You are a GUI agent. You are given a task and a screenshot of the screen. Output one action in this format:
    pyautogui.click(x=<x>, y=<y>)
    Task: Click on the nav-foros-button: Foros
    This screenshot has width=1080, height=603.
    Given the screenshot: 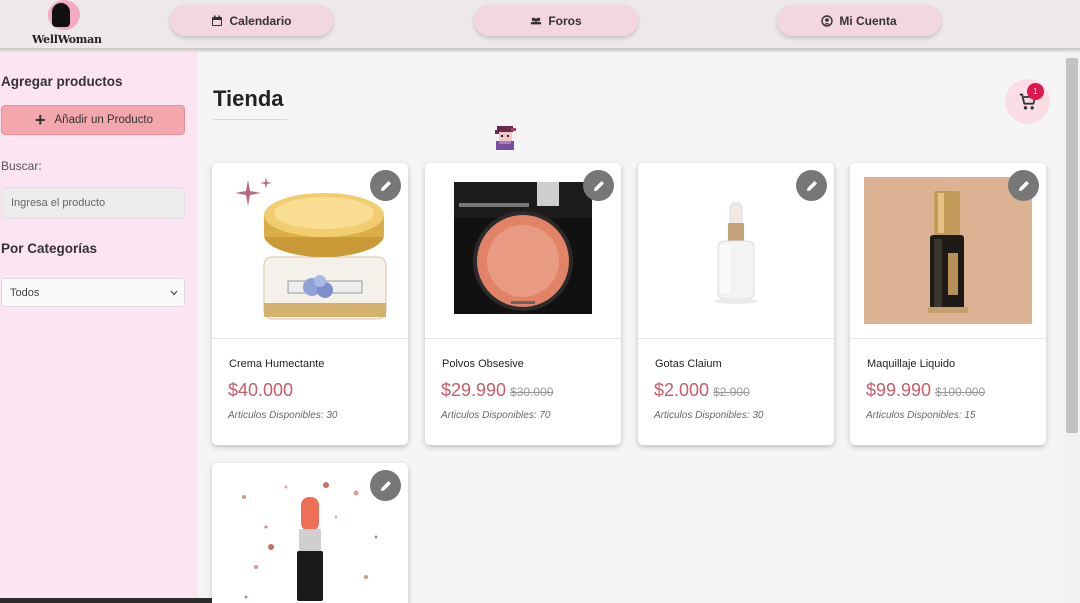 What is the action you would take?
    pyautogui.click(x=556, y=20)
    